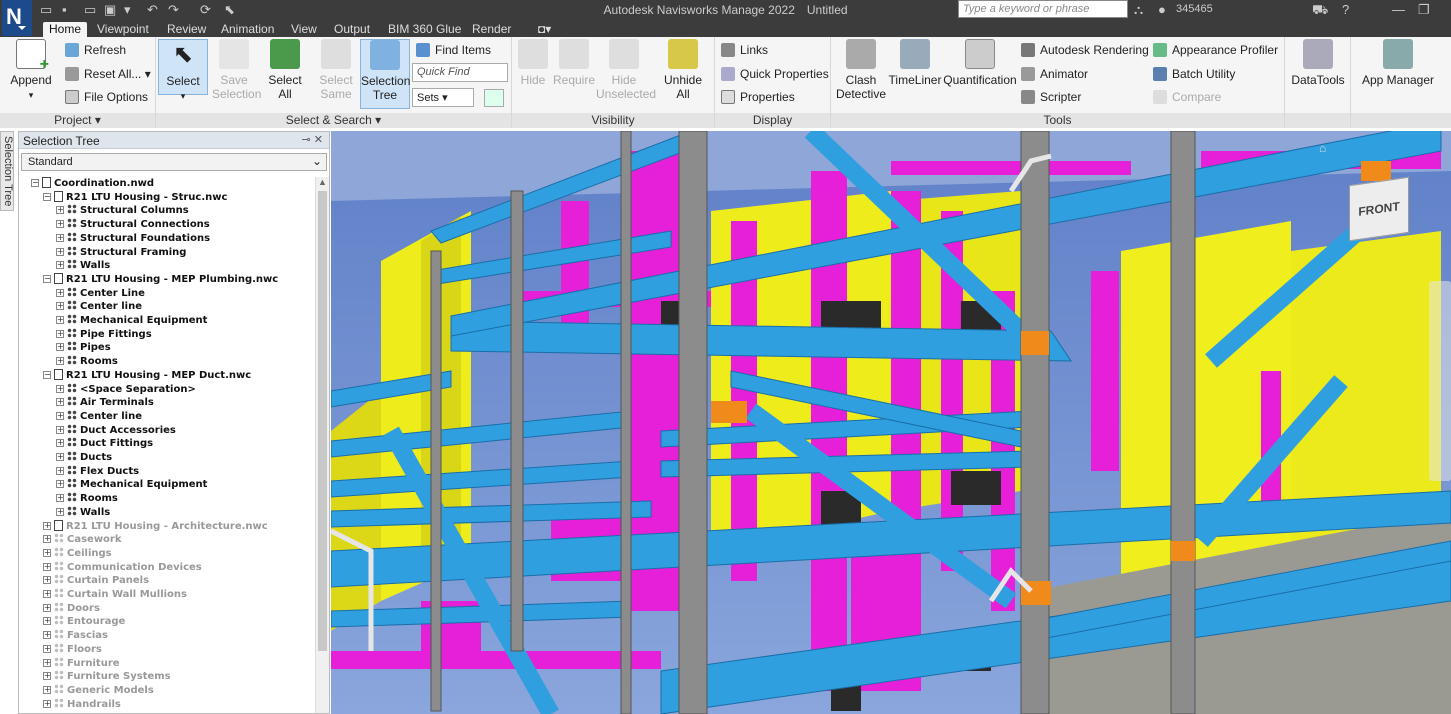 This screenshot has width=1451, height=714. What do you see at coordinates (333, 120) in the screenshot?
I see `panel-title-select-search: Select & Search ▾` at bounding box center [333, 120].